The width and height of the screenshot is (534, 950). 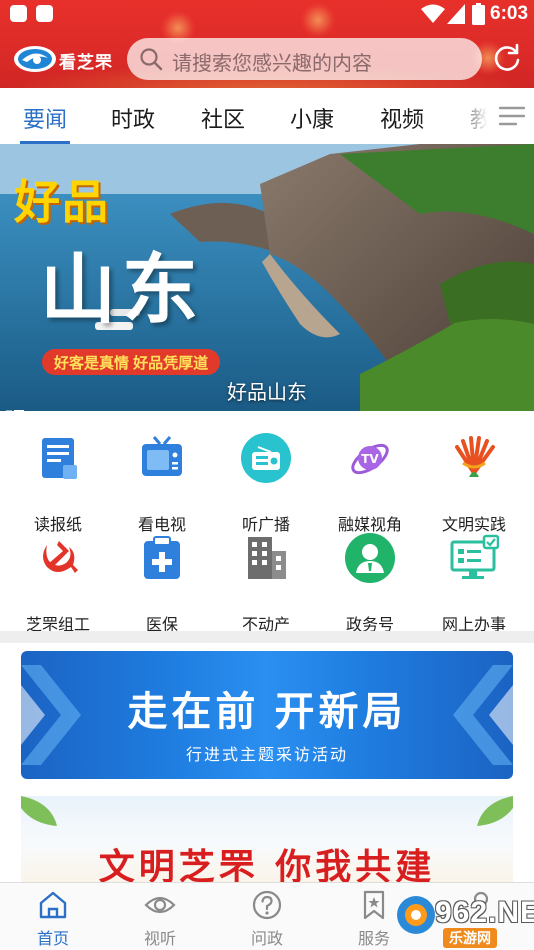 What do you see at coordinates (402, 118) in the screenshot?
I see `tab-shipin: 视频` at bounding box center [402, 118].